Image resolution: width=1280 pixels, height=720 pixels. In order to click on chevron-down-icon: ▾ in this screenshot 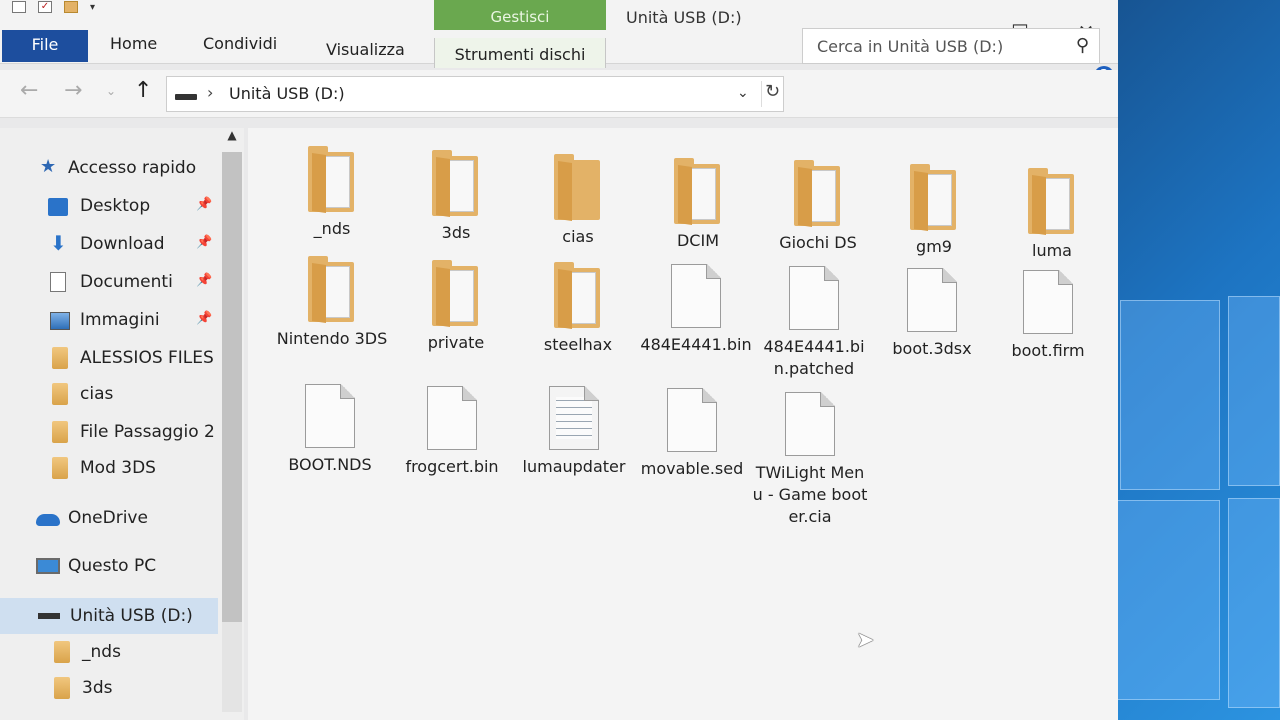, I will do `click(92, 7)`.